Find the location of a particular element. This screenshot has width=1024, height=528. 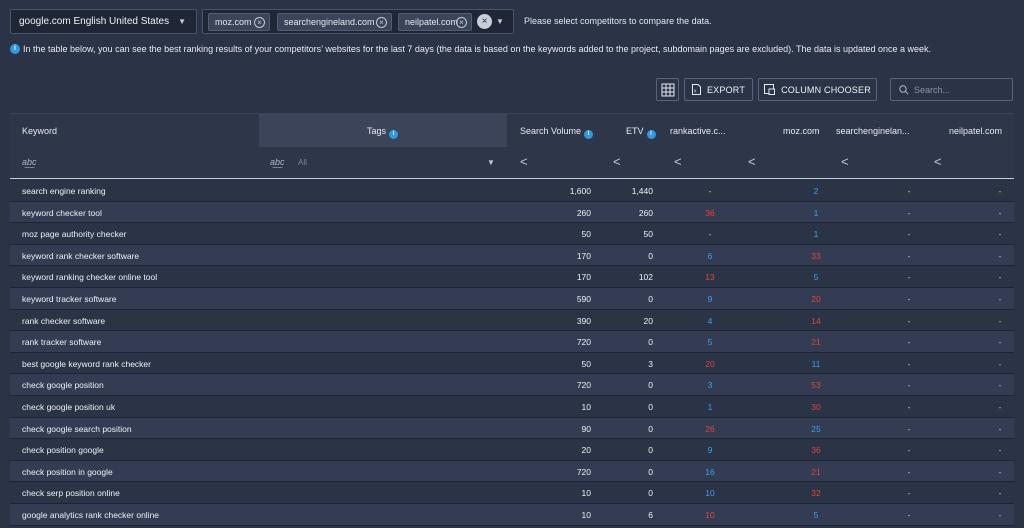

header-keyword: Keyword is located at coordinates (39, 131).